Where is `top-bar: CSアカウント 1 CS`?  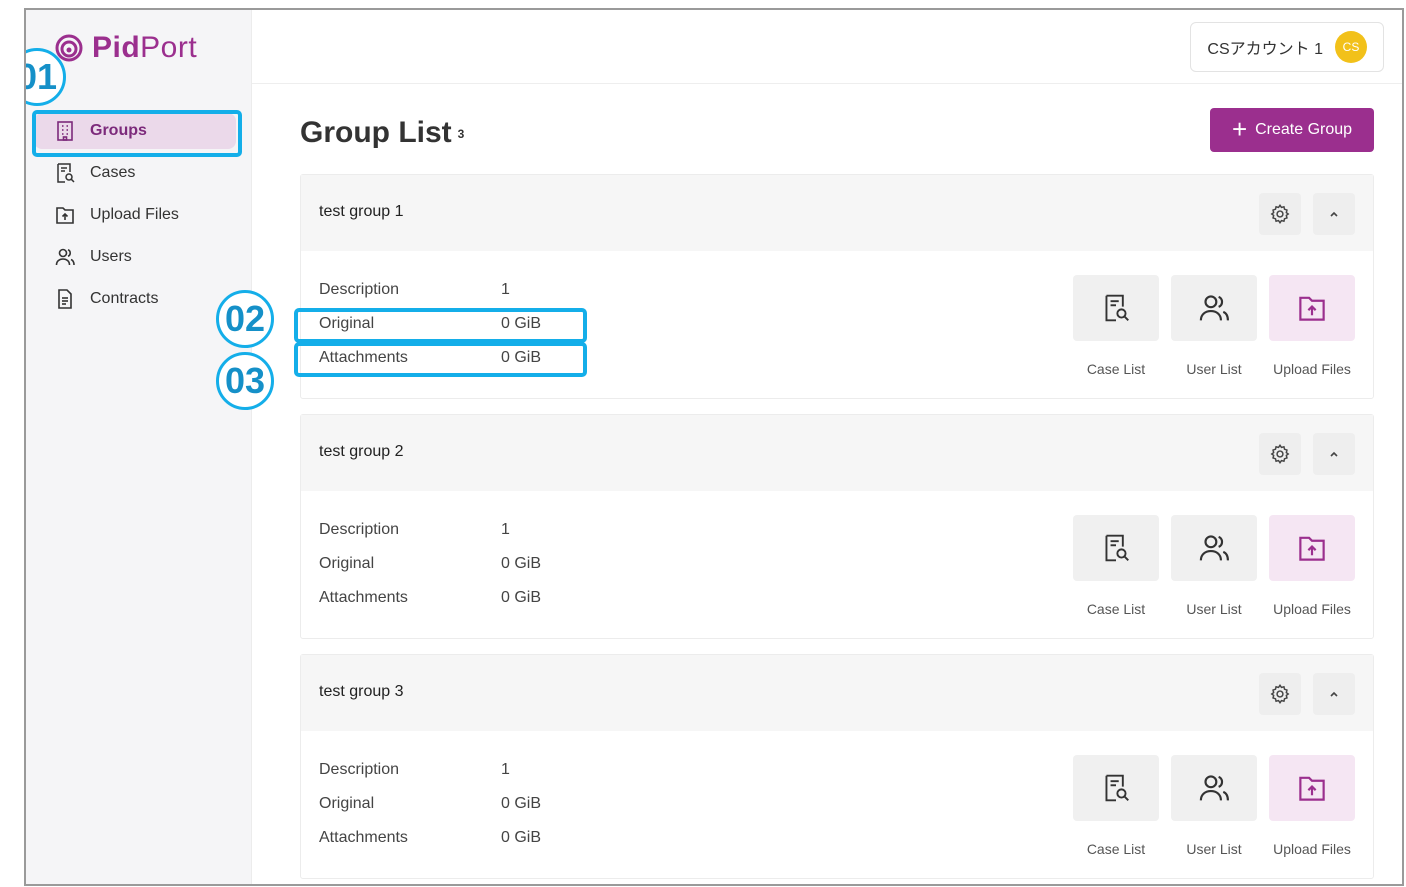
top-bar: CSアカウント 1 CS is located at coordinates (827, 47).